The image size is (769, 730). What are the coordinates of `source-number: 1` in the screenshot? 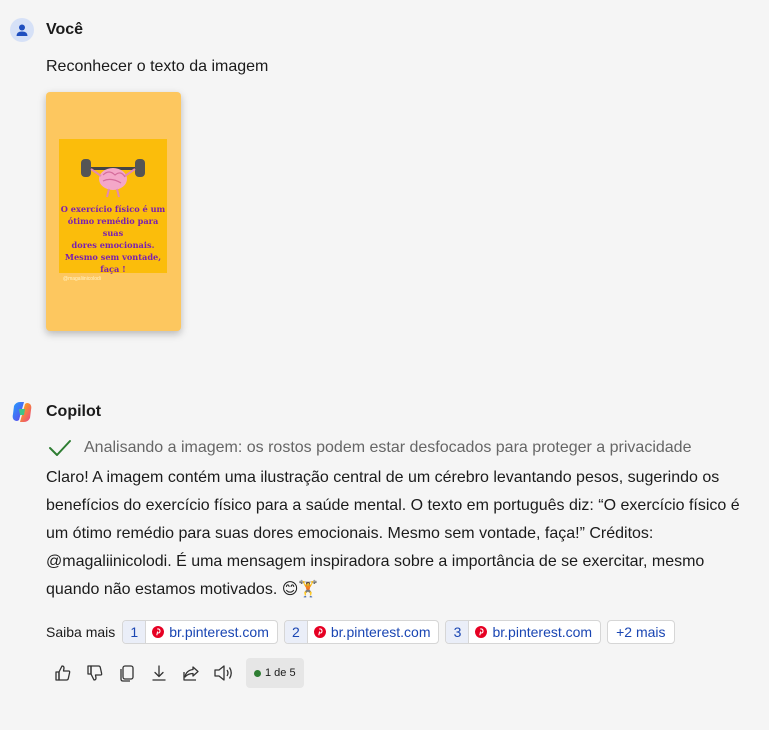 It's located at (135, 632).